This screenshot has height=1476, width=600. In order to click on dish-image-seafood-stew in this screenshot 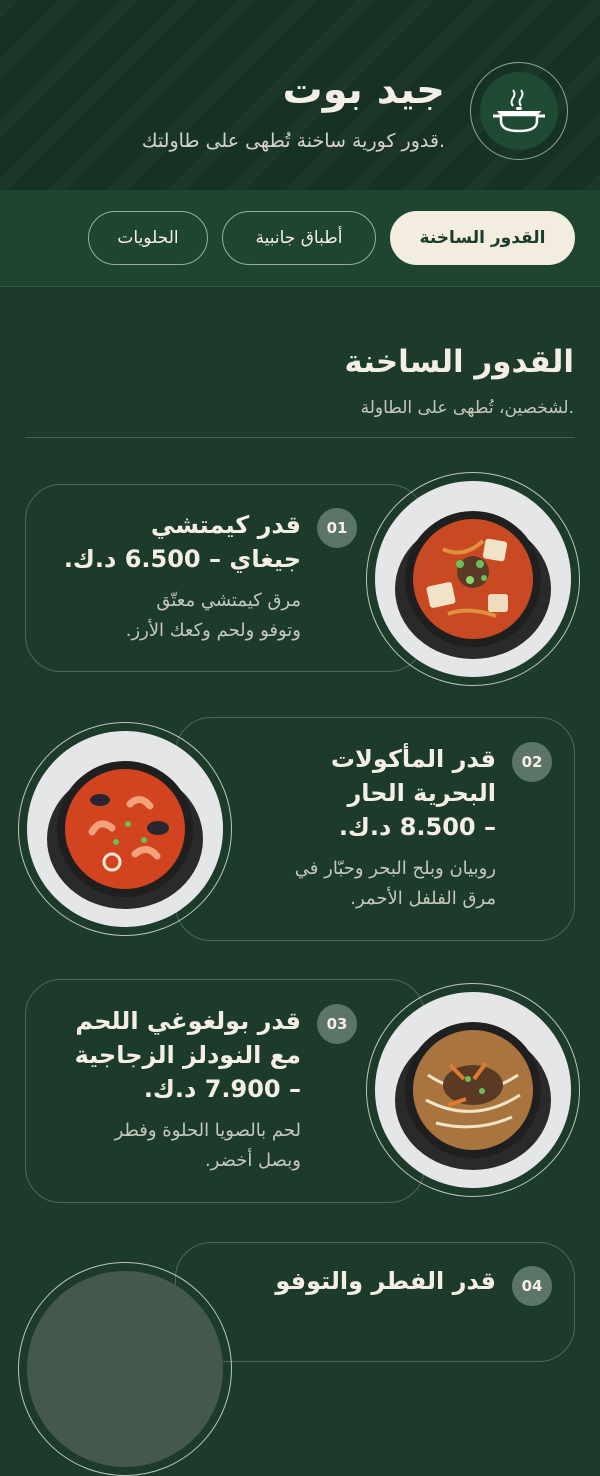, I will do `click(125, 829)`.